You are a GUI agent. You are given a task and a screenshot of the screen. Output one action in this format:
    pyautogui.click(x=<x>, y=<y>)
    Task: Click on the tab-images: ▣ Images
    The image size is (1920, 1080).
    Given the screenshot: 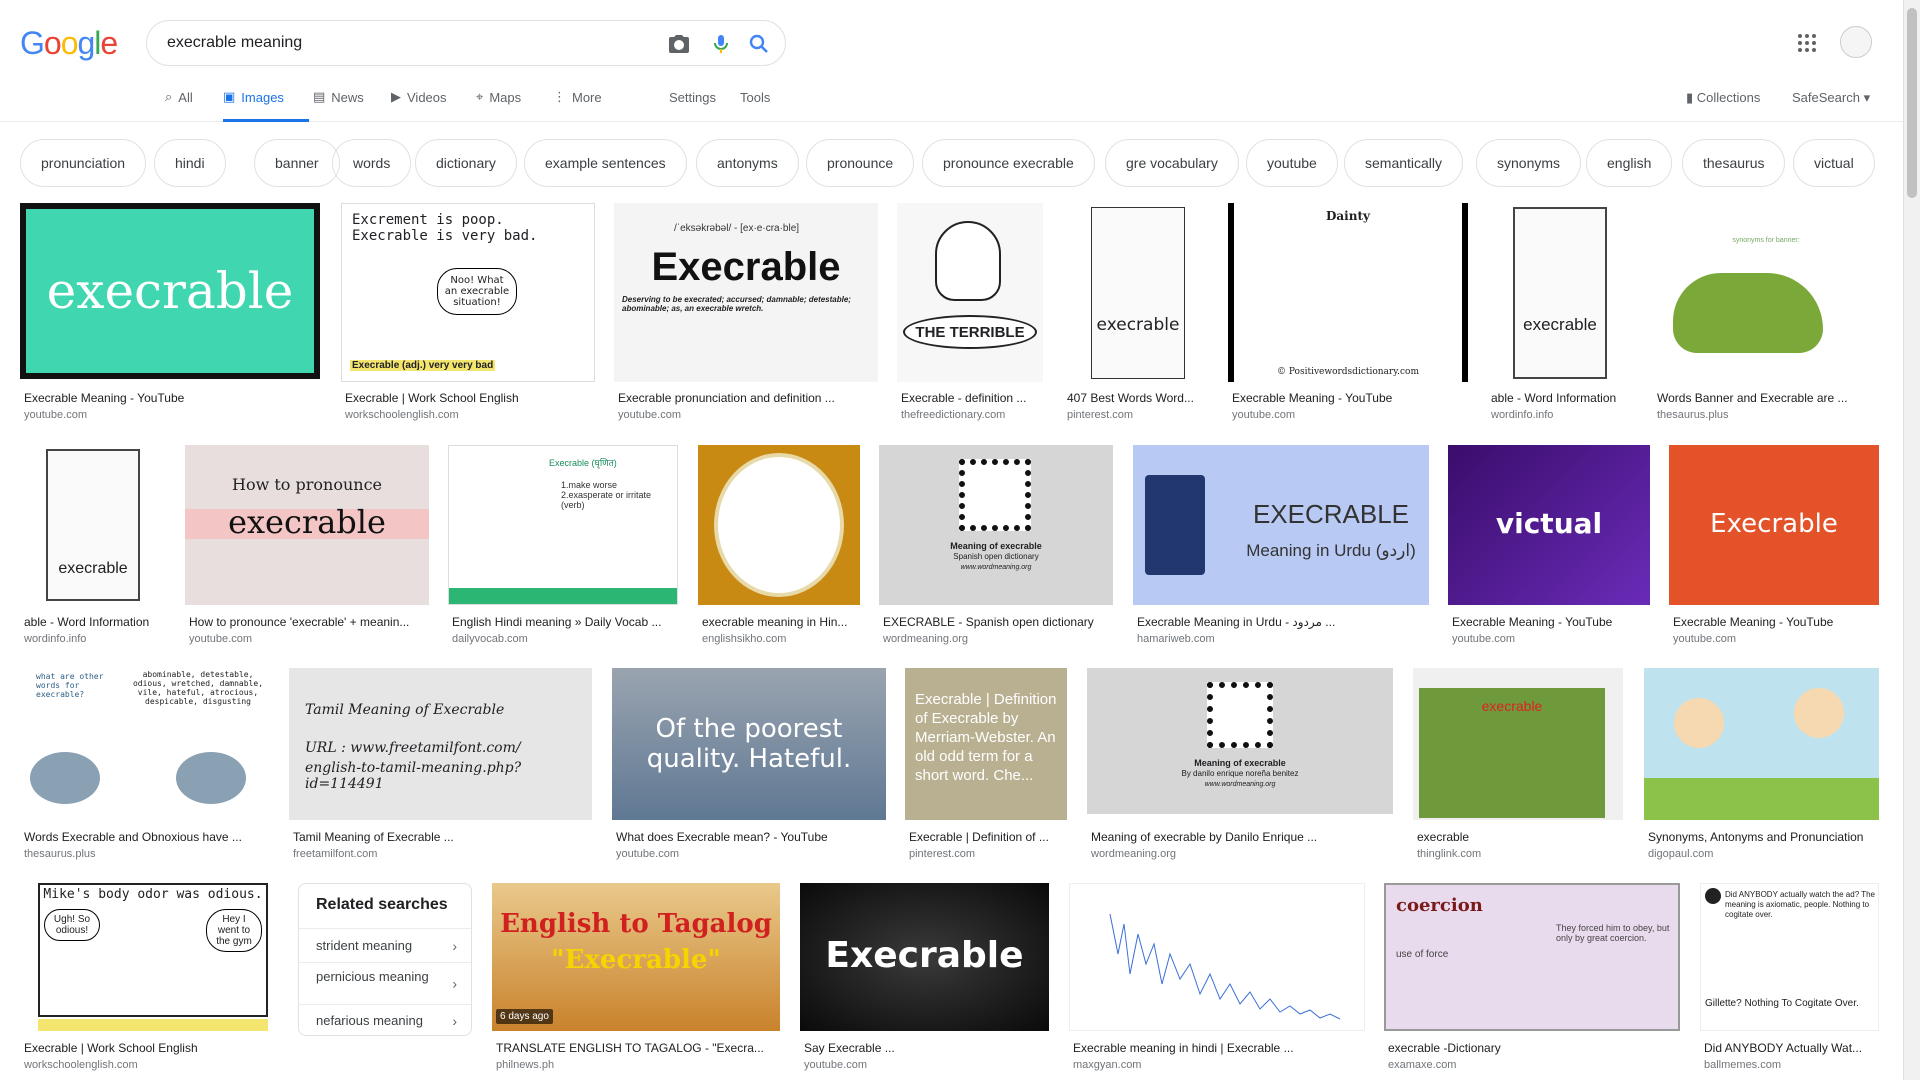 What is the action you would take?
    pyautogui.click(x=266, y=106)
    